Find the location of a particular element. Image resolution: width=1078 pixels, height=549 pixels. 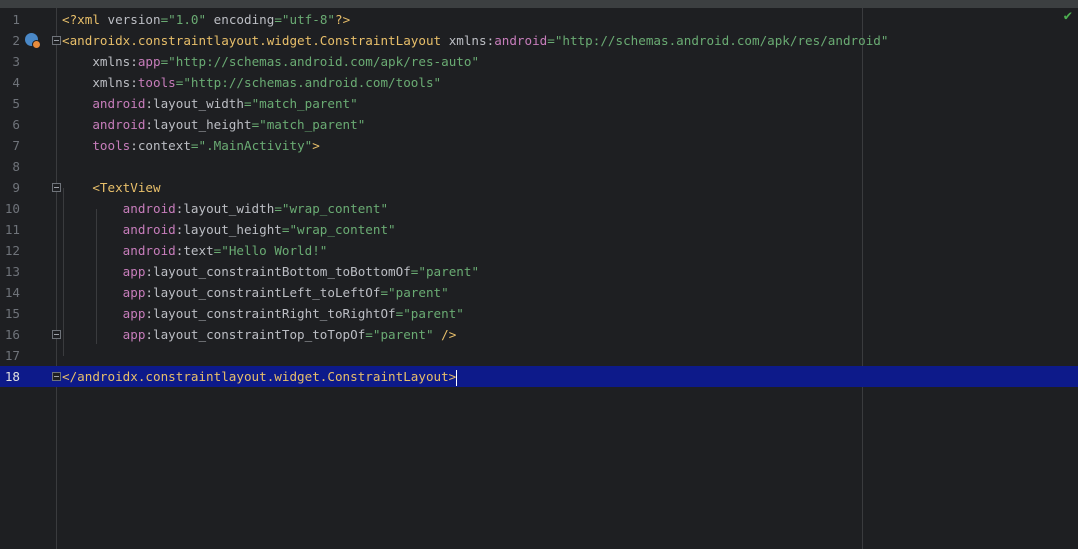

line-number: 10 is located at coordinates (12, 208).